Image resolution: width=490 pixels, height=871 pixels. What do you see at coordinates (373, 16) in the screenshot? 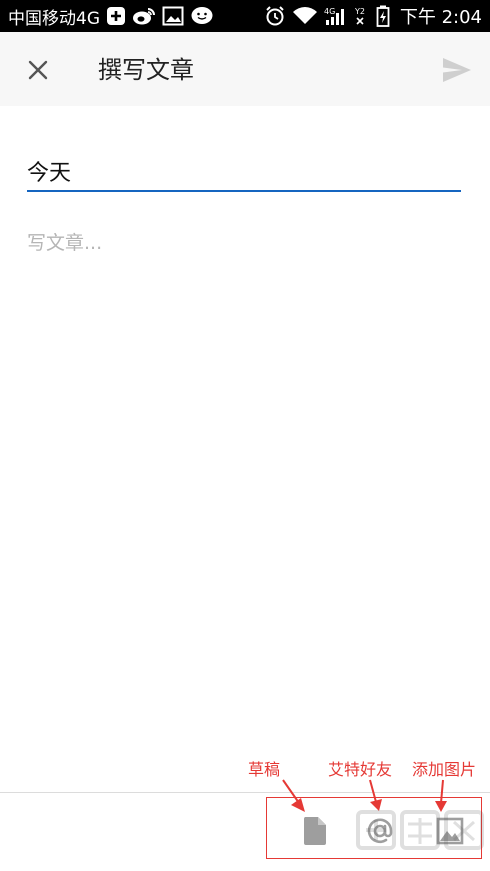
I see `status-right: 4G Y2 下午 2:04` at bounding box center [373, 16].